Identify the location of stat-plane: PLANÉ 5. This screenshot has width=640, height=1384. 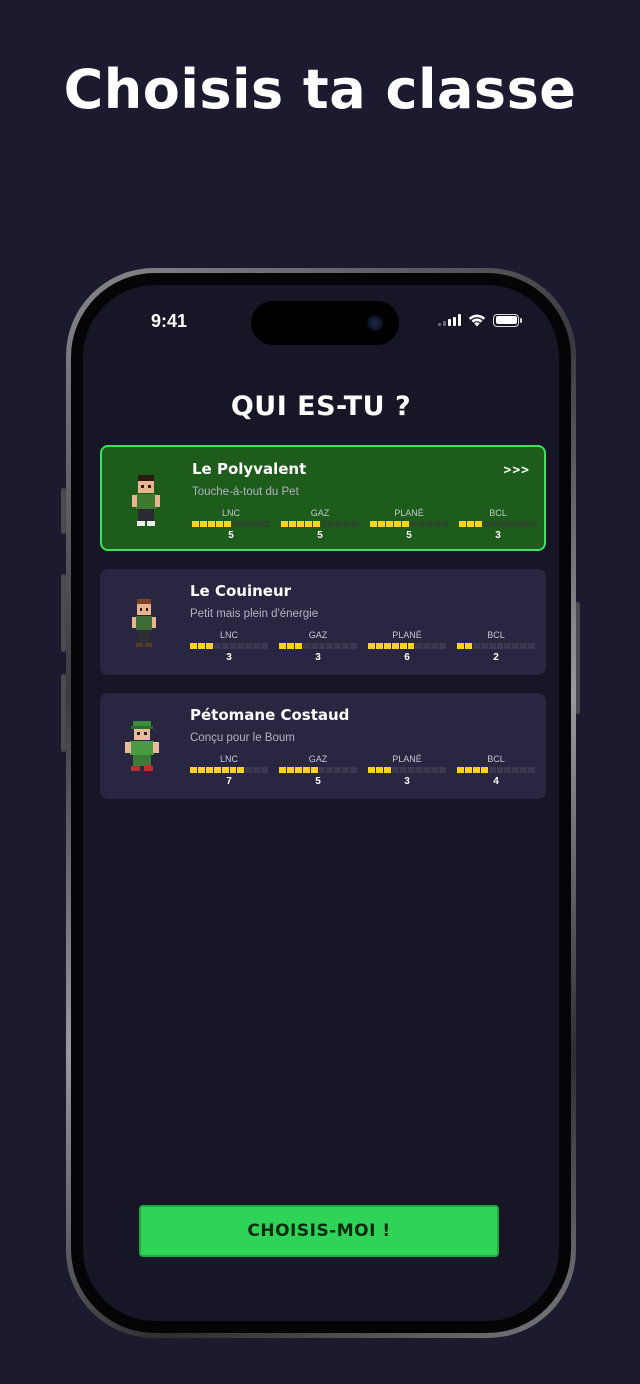
(409, 524).